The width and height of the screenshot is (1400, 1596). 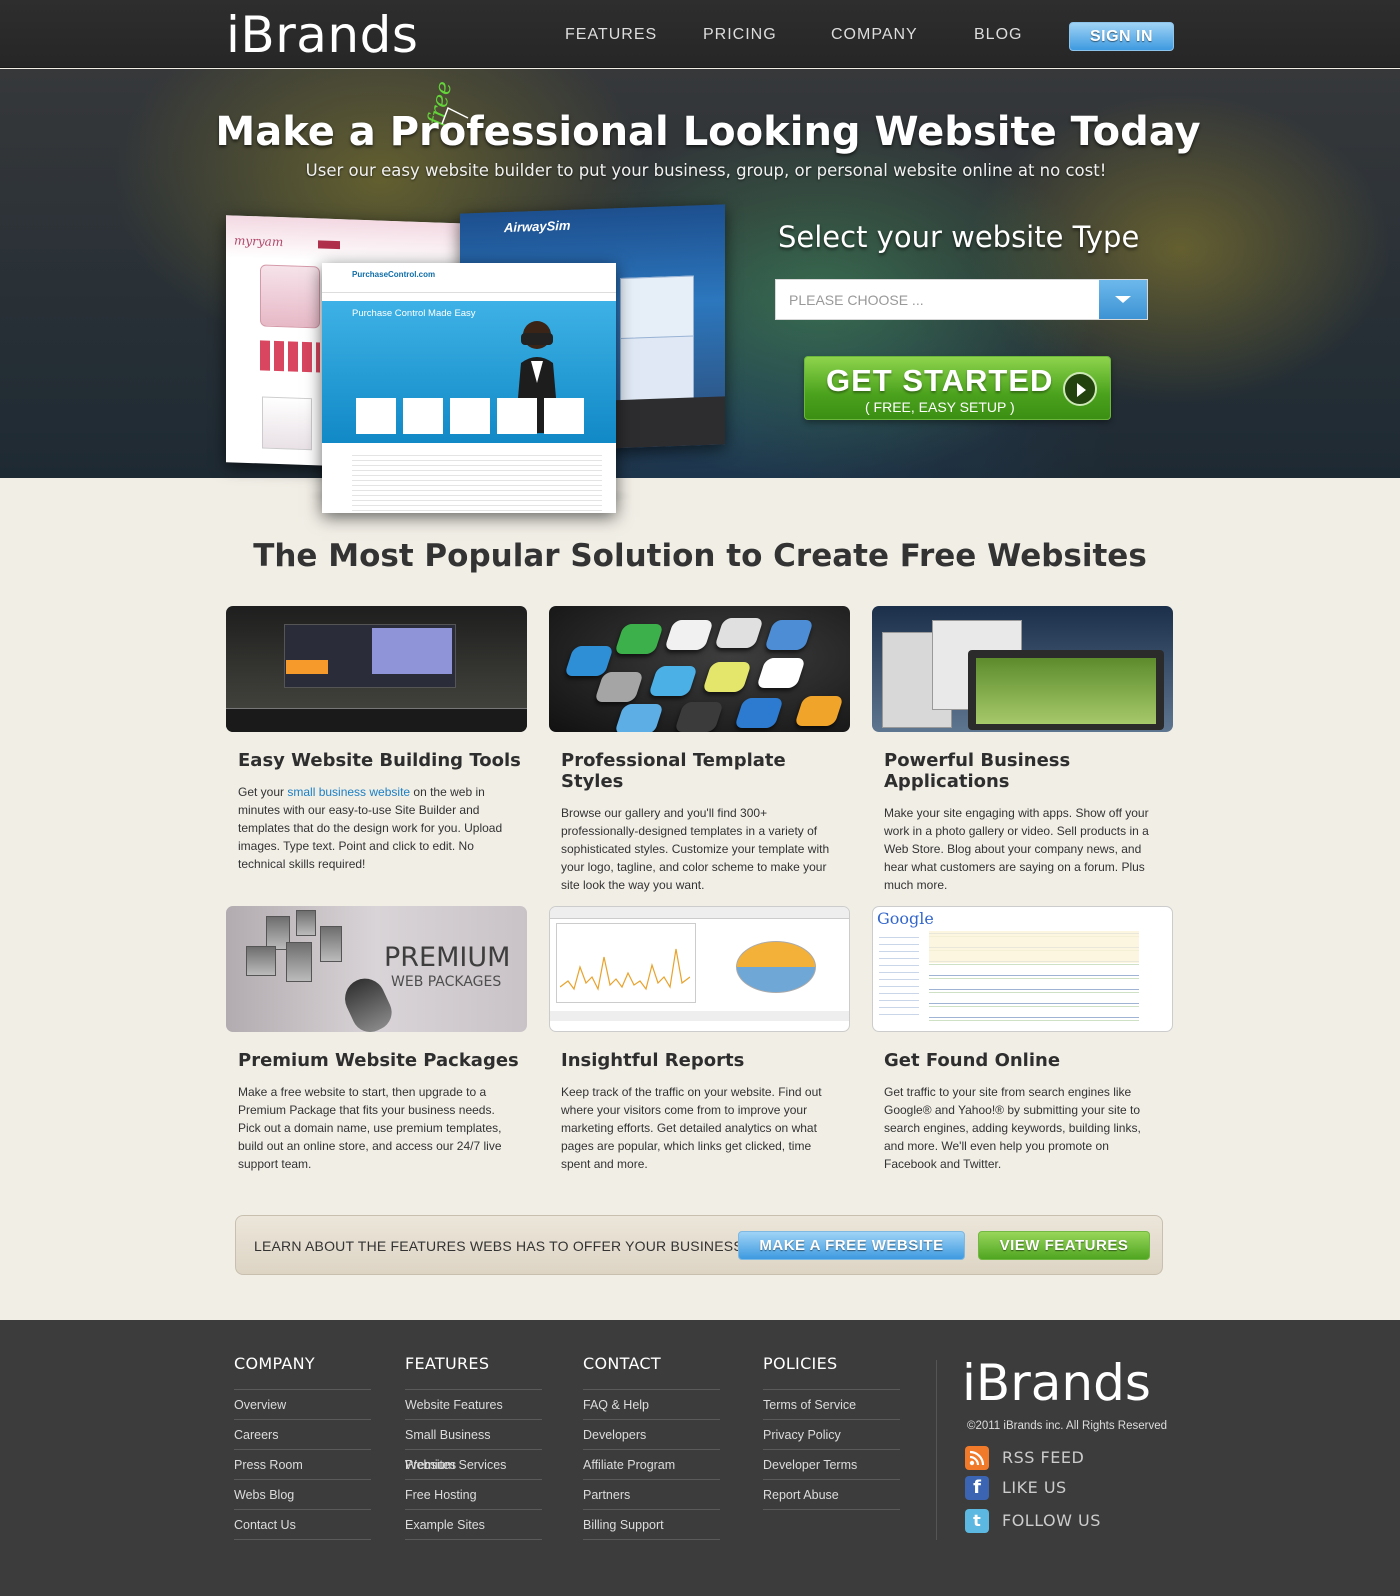 What do you see at coordinates (302, 1465) in the screenshot?
I see `footer-link-press-room: Press Room` at bounding box center [302, 1465].